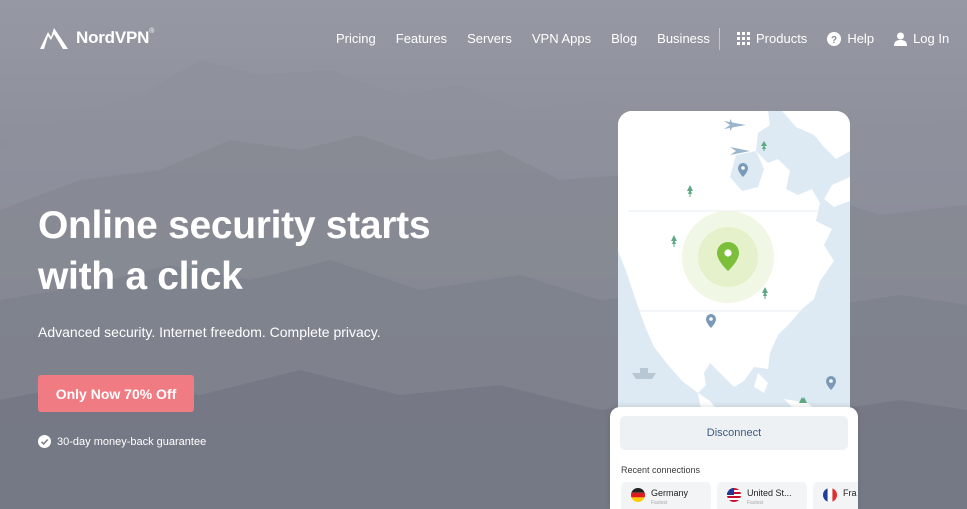 The width and height of the screenshot is (967, 509). What do you see at coordinates (44, 441) in the screenshot?
I see `check-circle-icon` at bounding box center [44, 441].